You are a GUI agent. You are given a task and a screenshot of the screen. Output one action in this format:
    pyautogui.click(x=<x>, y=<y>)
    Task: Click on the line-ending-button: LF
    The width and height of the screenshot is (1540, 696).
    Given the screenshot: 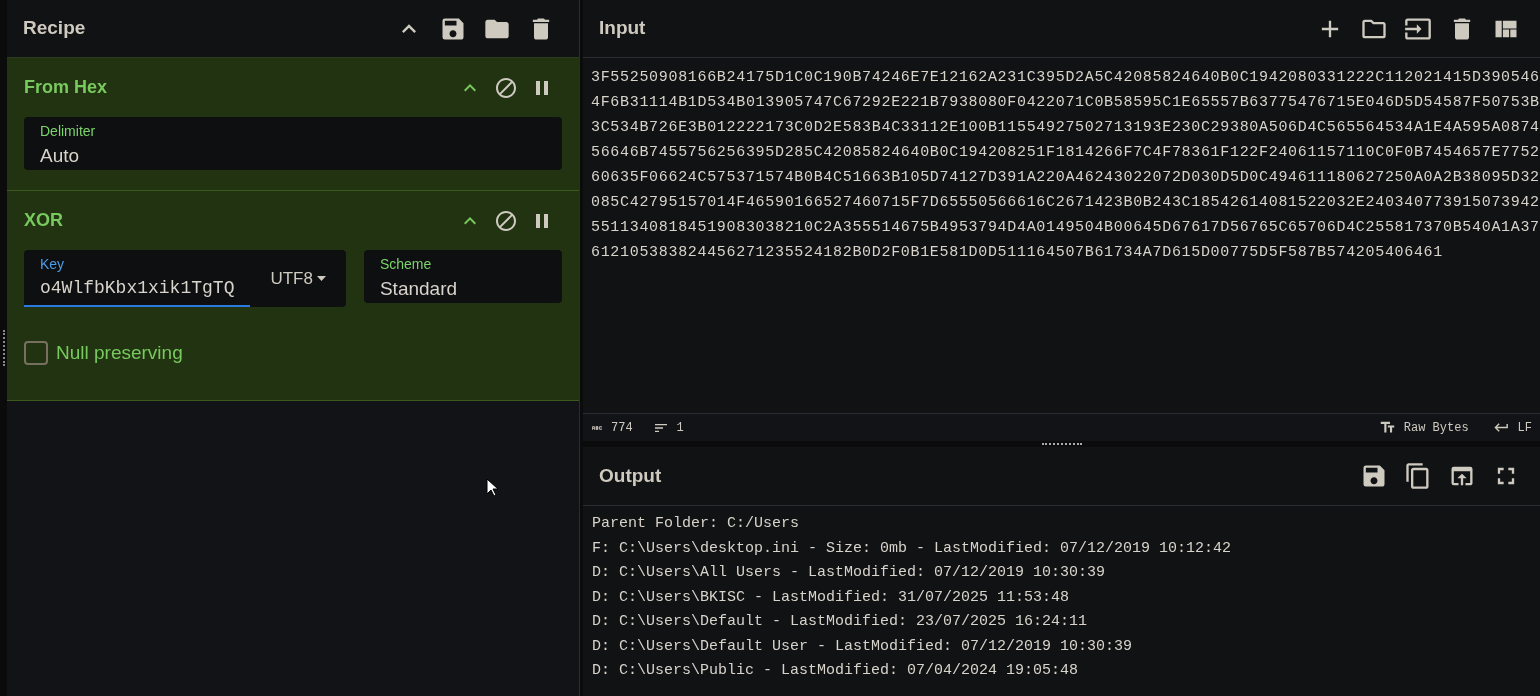 What is the action you would take?
    pyautogui.click(x=1524, y=427)
    